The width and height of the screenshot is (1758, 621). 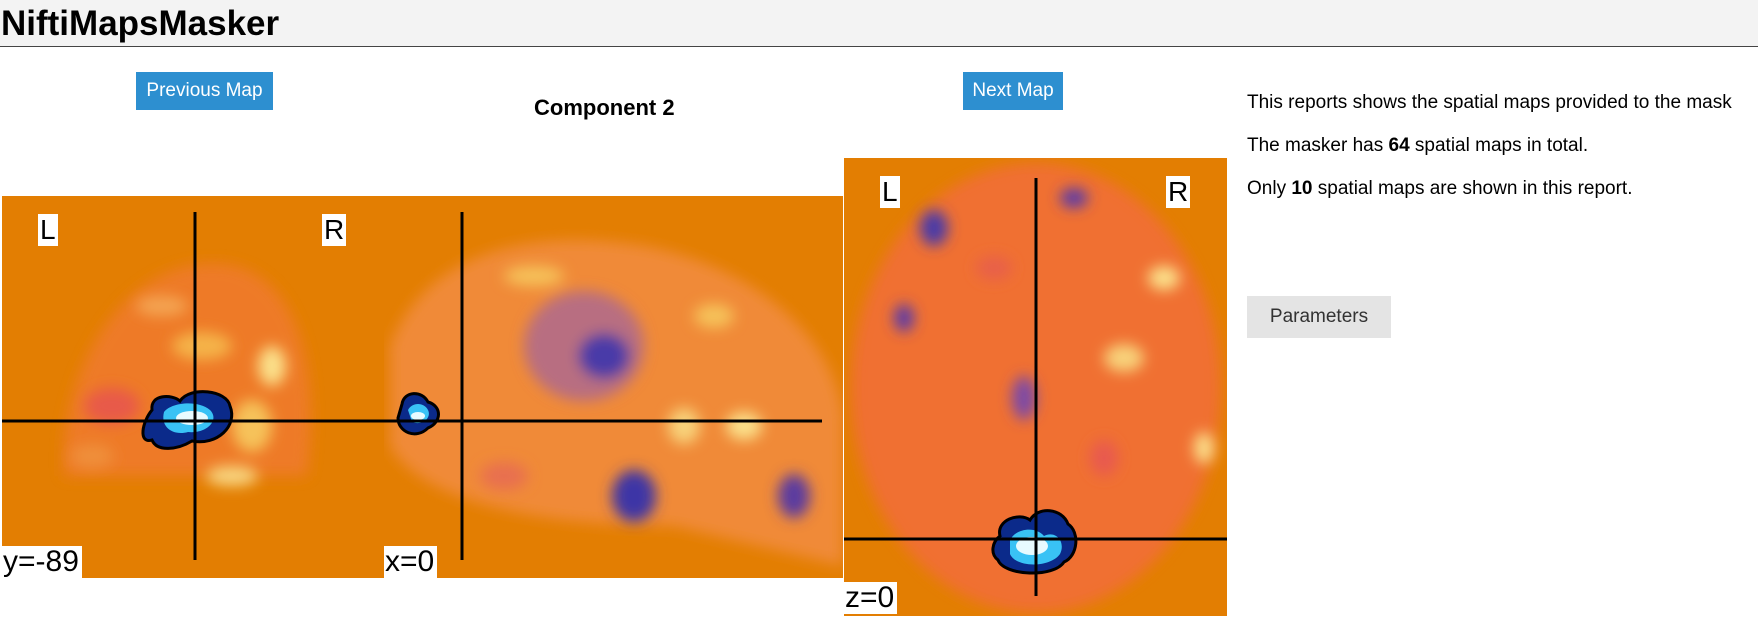 I want to click on axial-right-label: R, so click(x=1178, y=192).